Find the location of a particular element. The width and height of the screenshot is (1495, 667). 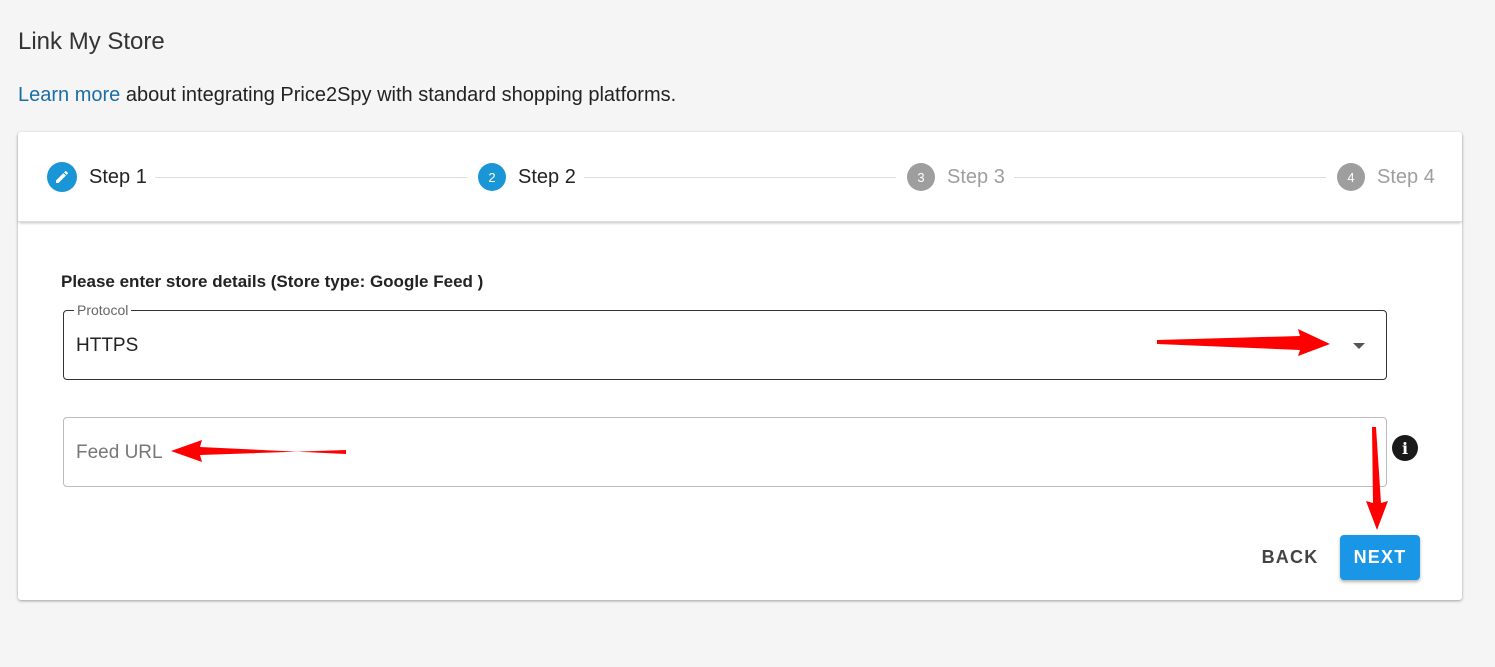

protocol-value: HTTPS is located at coordinates (107, 345).